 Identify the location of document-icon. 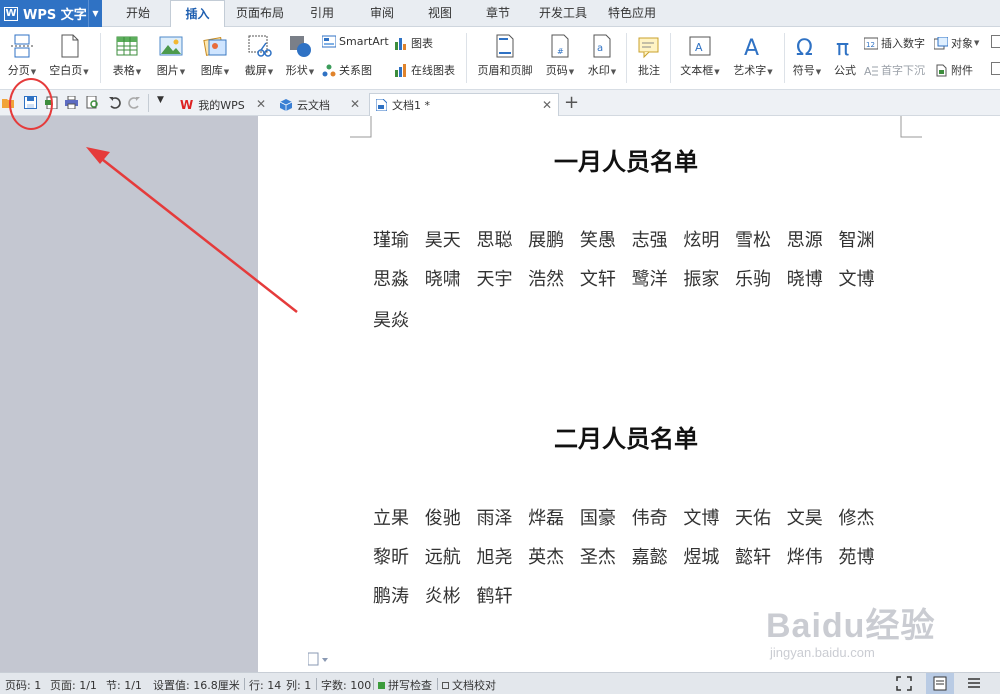
(381, 105).